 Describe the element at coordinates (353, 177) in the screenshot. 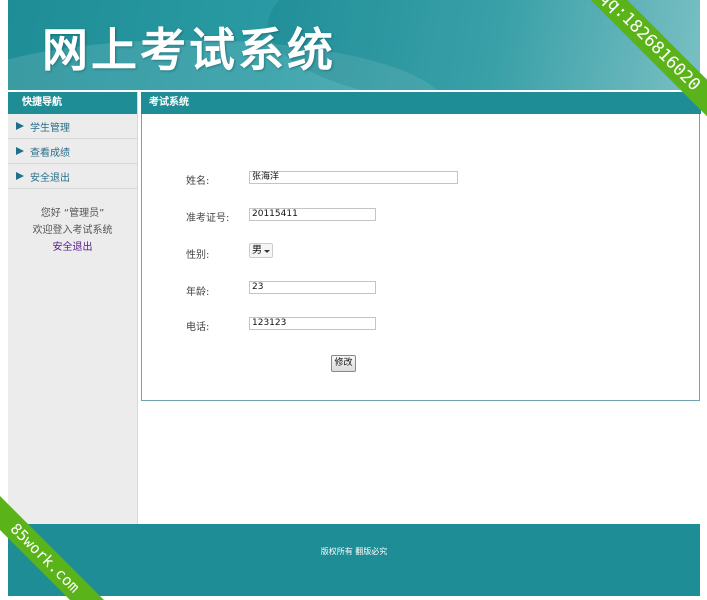

I see `name-field: 张海洋` at that location.